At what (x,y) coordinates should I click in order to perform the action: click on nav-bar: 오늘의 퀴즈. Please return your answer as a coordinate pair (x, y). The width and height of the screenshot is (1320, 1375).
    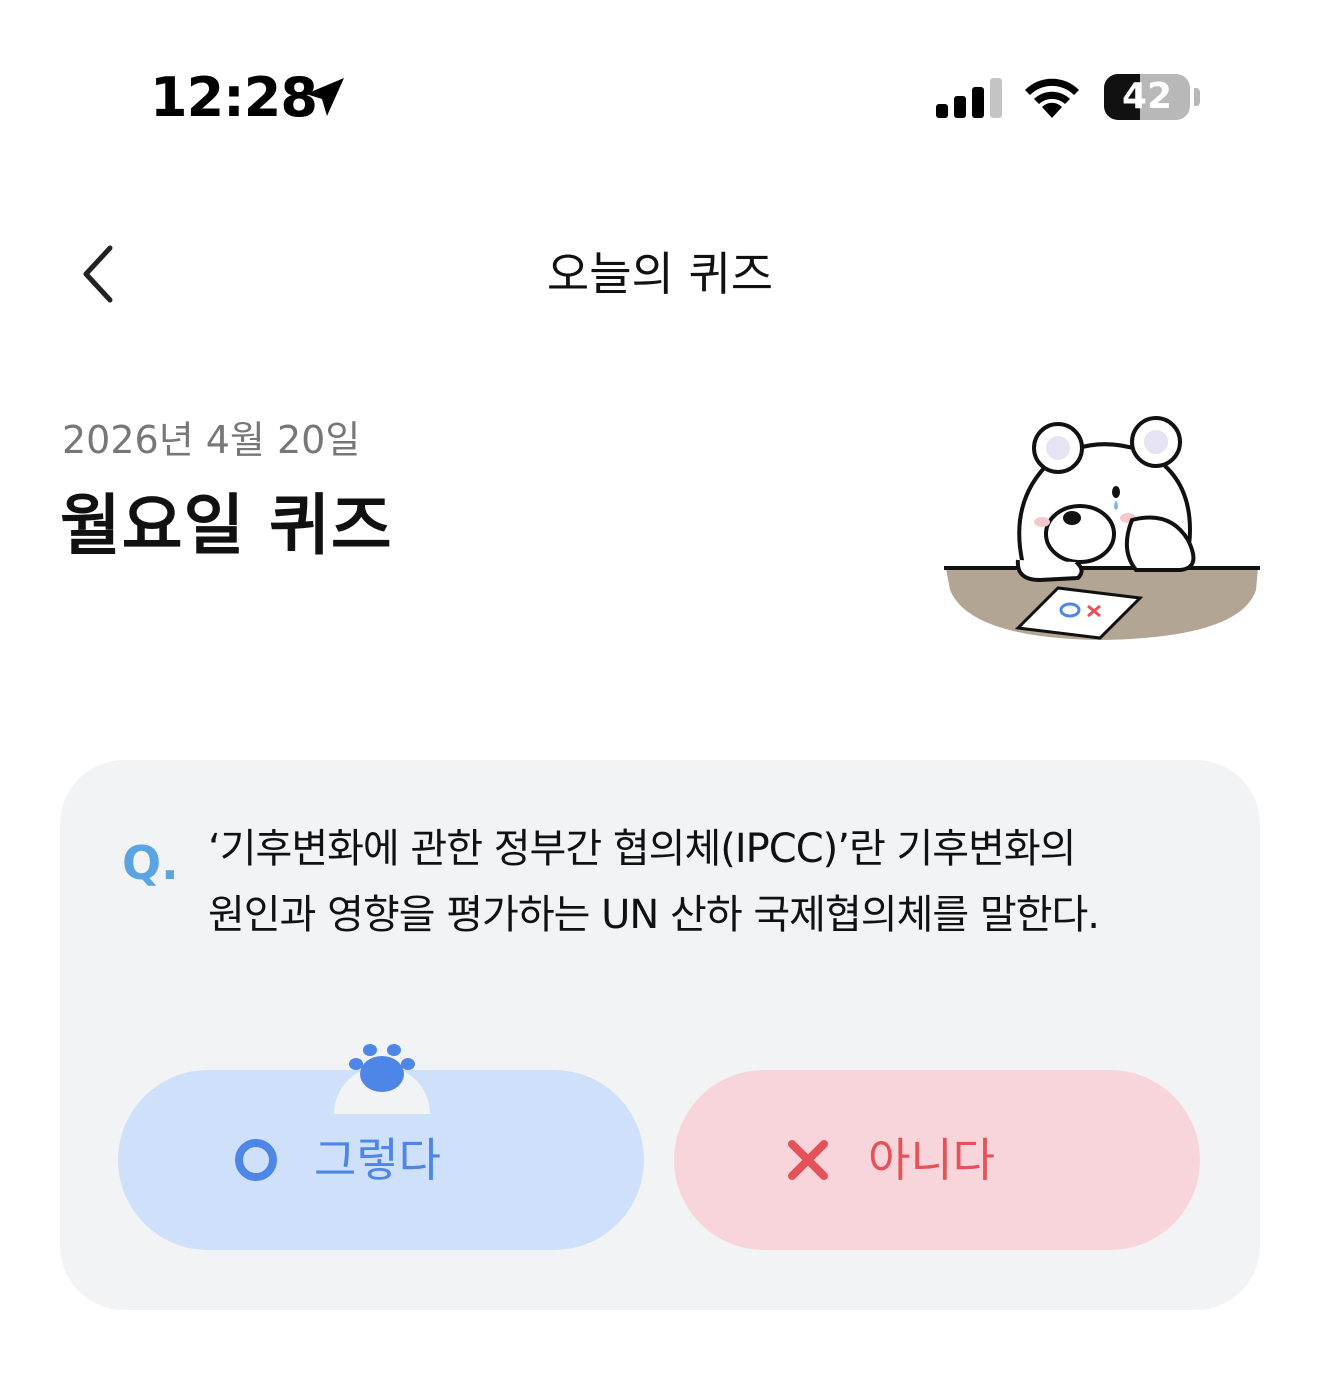
    Looking at the image, I should click on (660, 275).